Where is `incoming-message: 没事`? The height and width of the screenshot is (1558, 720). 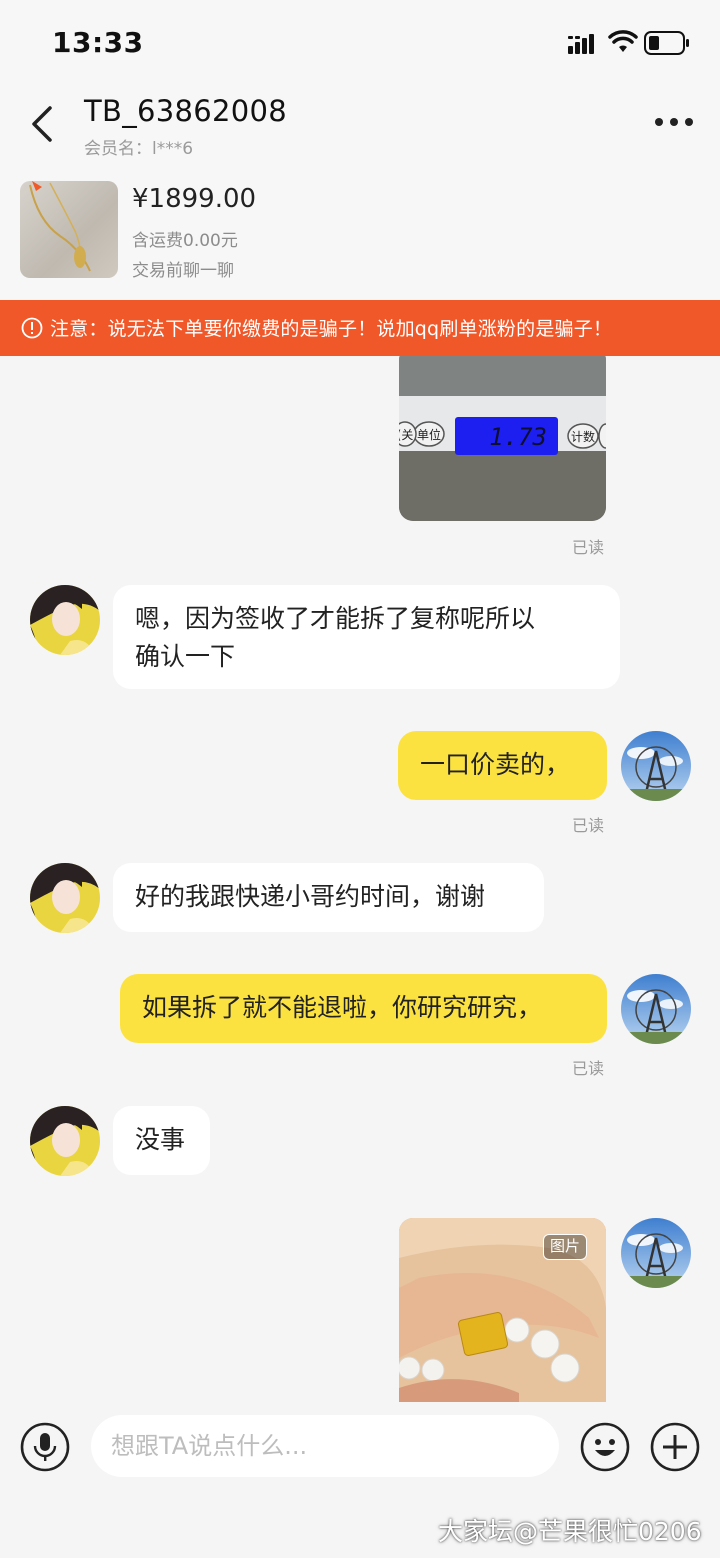
incoming-message: 没事 is located at coordinates (161, 1140).